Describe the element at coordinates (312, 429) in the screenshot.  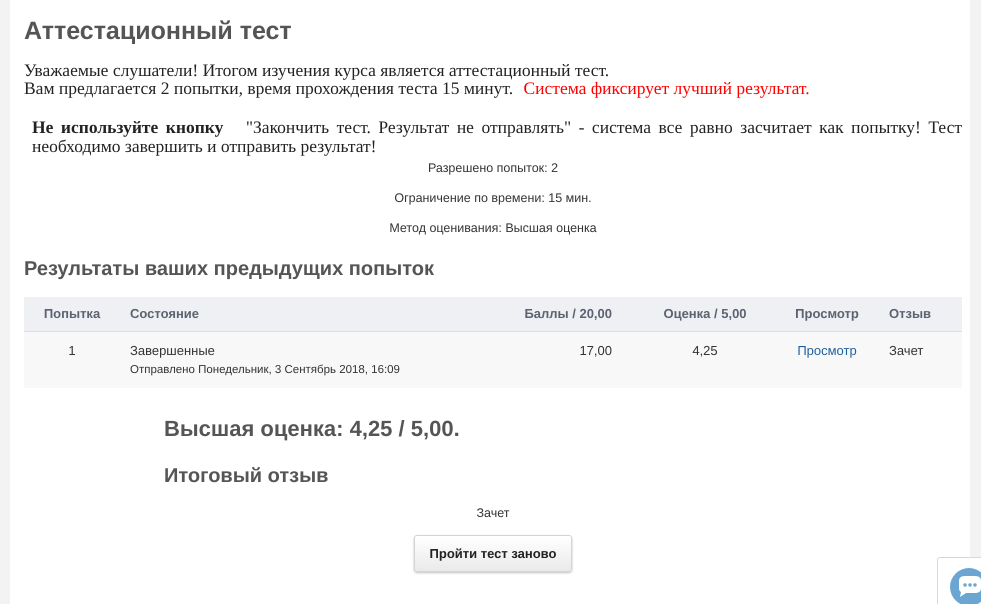
I see `highest-grade: Высшая оценка: 4,25 / 5,00.` at that location.